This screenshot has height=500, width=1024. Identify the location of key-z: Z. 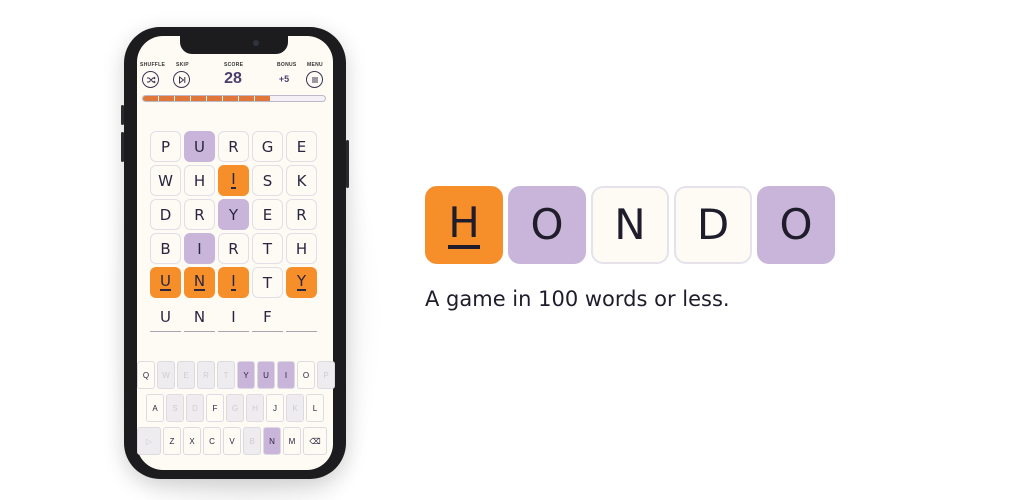
(172, 441).